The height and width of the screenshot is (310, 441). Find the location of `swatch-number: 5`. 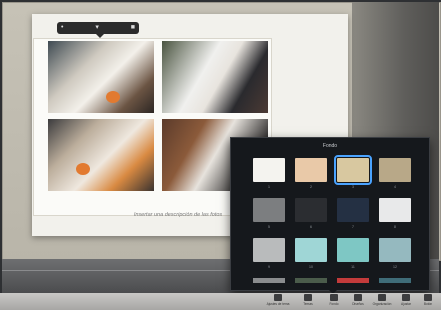

swatch-number: 5 is located at coordinates (269, 227).